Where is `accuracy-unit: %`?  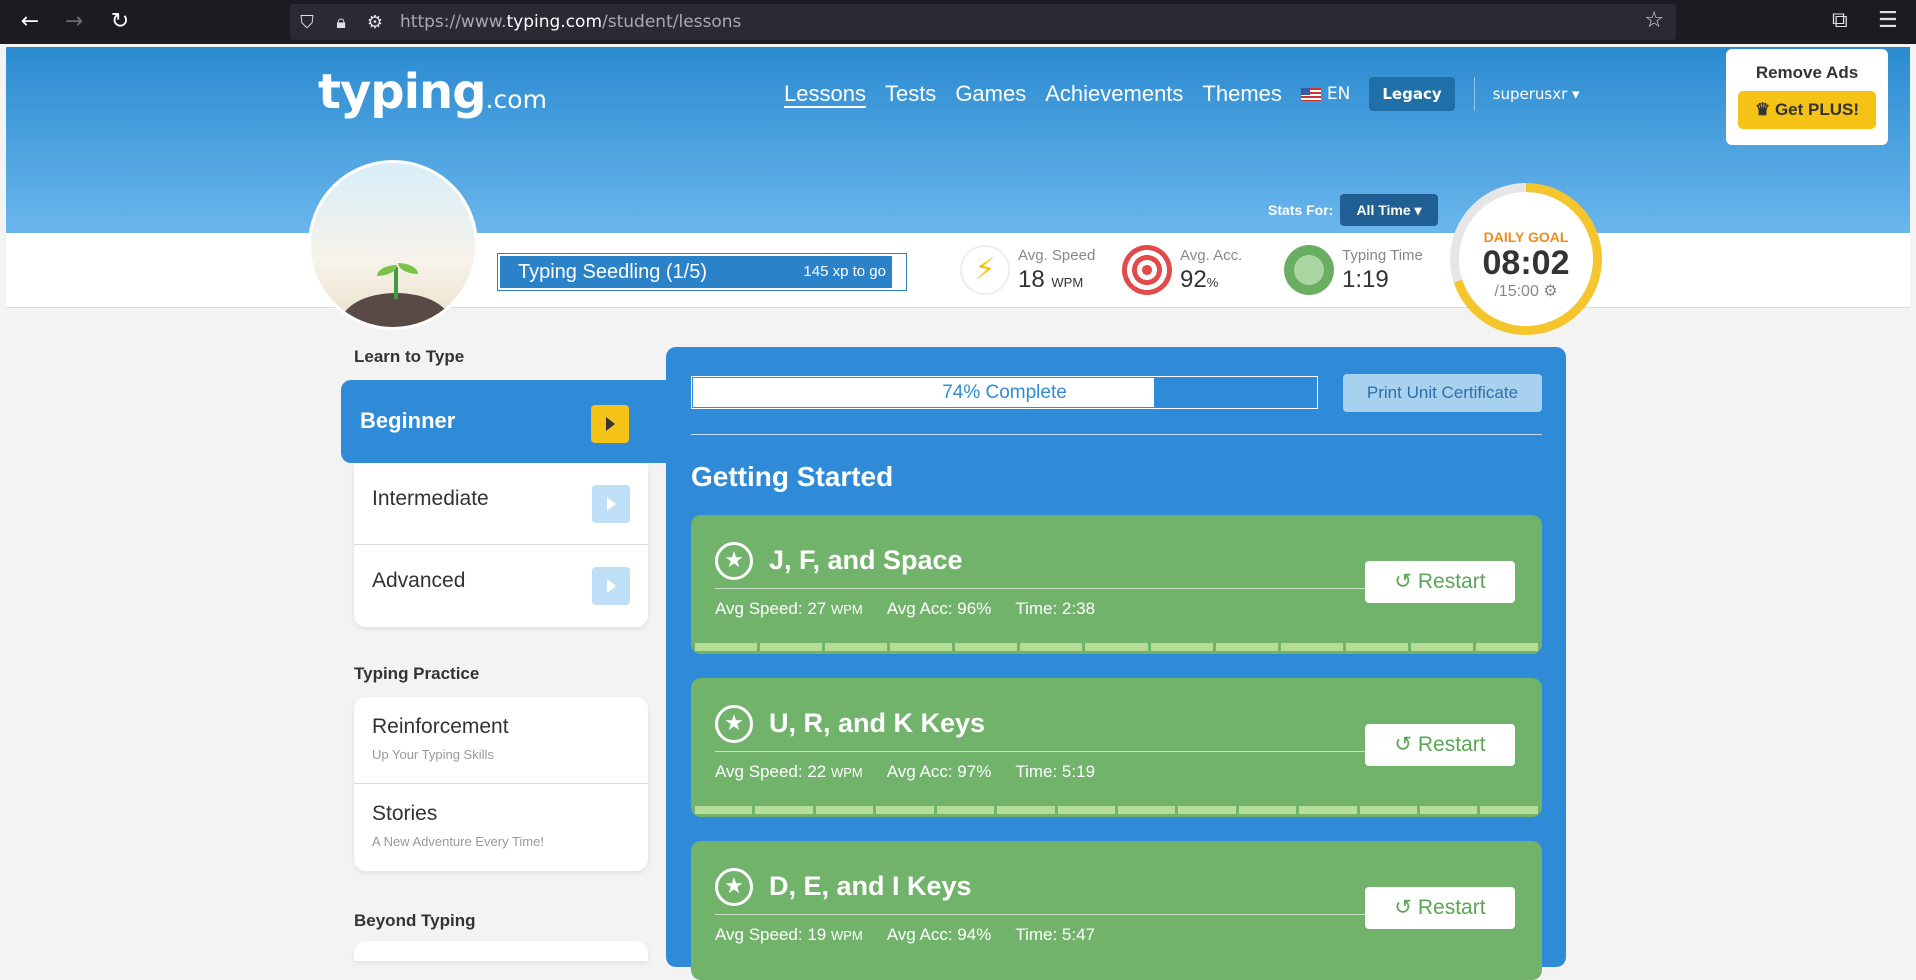 accuracy-unit: % is located at coordinates (1212, 282).